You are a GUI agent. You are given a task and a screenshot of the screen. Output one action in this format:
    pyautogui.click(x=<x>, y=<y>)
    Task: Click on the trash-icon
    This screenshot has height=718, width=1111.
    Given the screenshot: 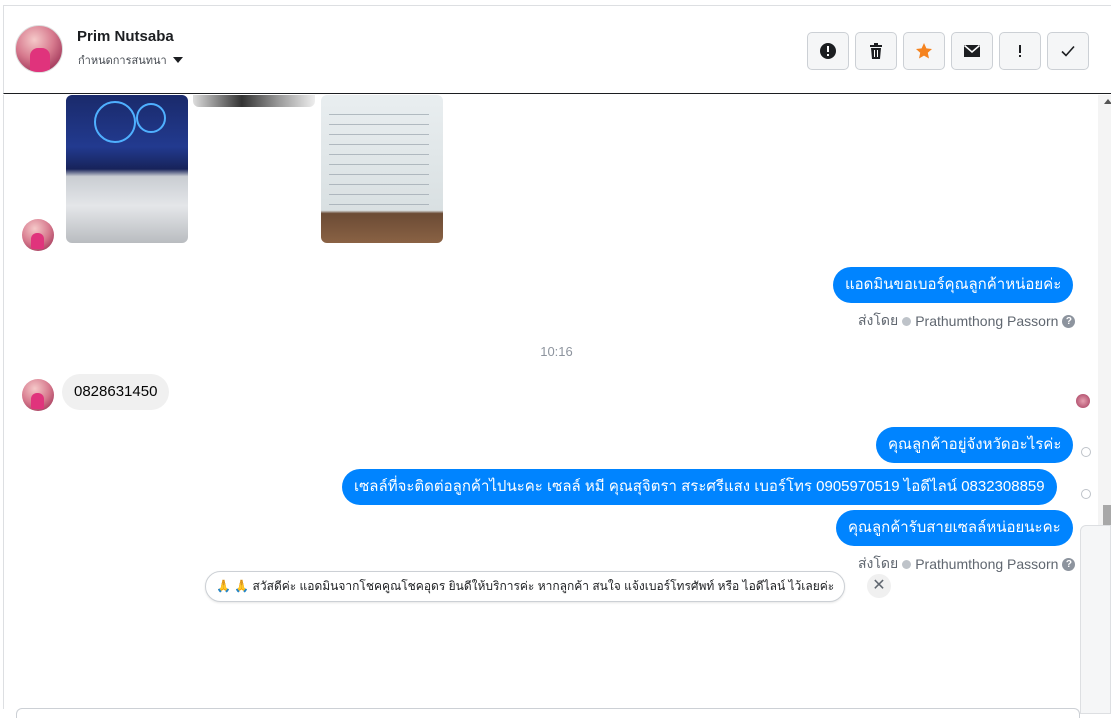 What is the action you would take?
    pyautogui.click(x=876, y=51)
    